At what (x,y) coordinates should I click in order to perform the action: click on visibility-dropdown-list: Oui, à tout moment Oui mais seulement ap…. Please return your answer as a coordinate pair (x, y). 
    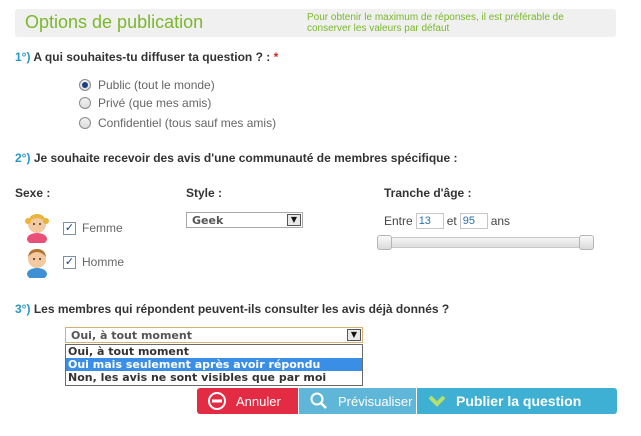
    Looking at the image, I should click on (214, 365).